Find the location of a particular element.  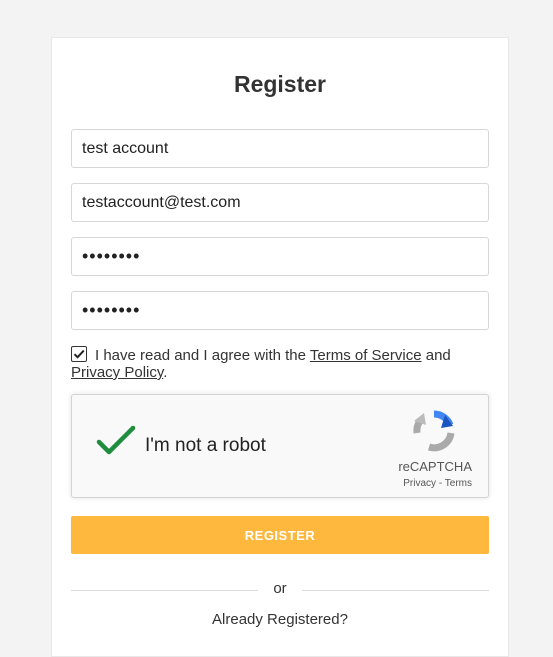

or-divider: or is located at coordinates (280, 590).